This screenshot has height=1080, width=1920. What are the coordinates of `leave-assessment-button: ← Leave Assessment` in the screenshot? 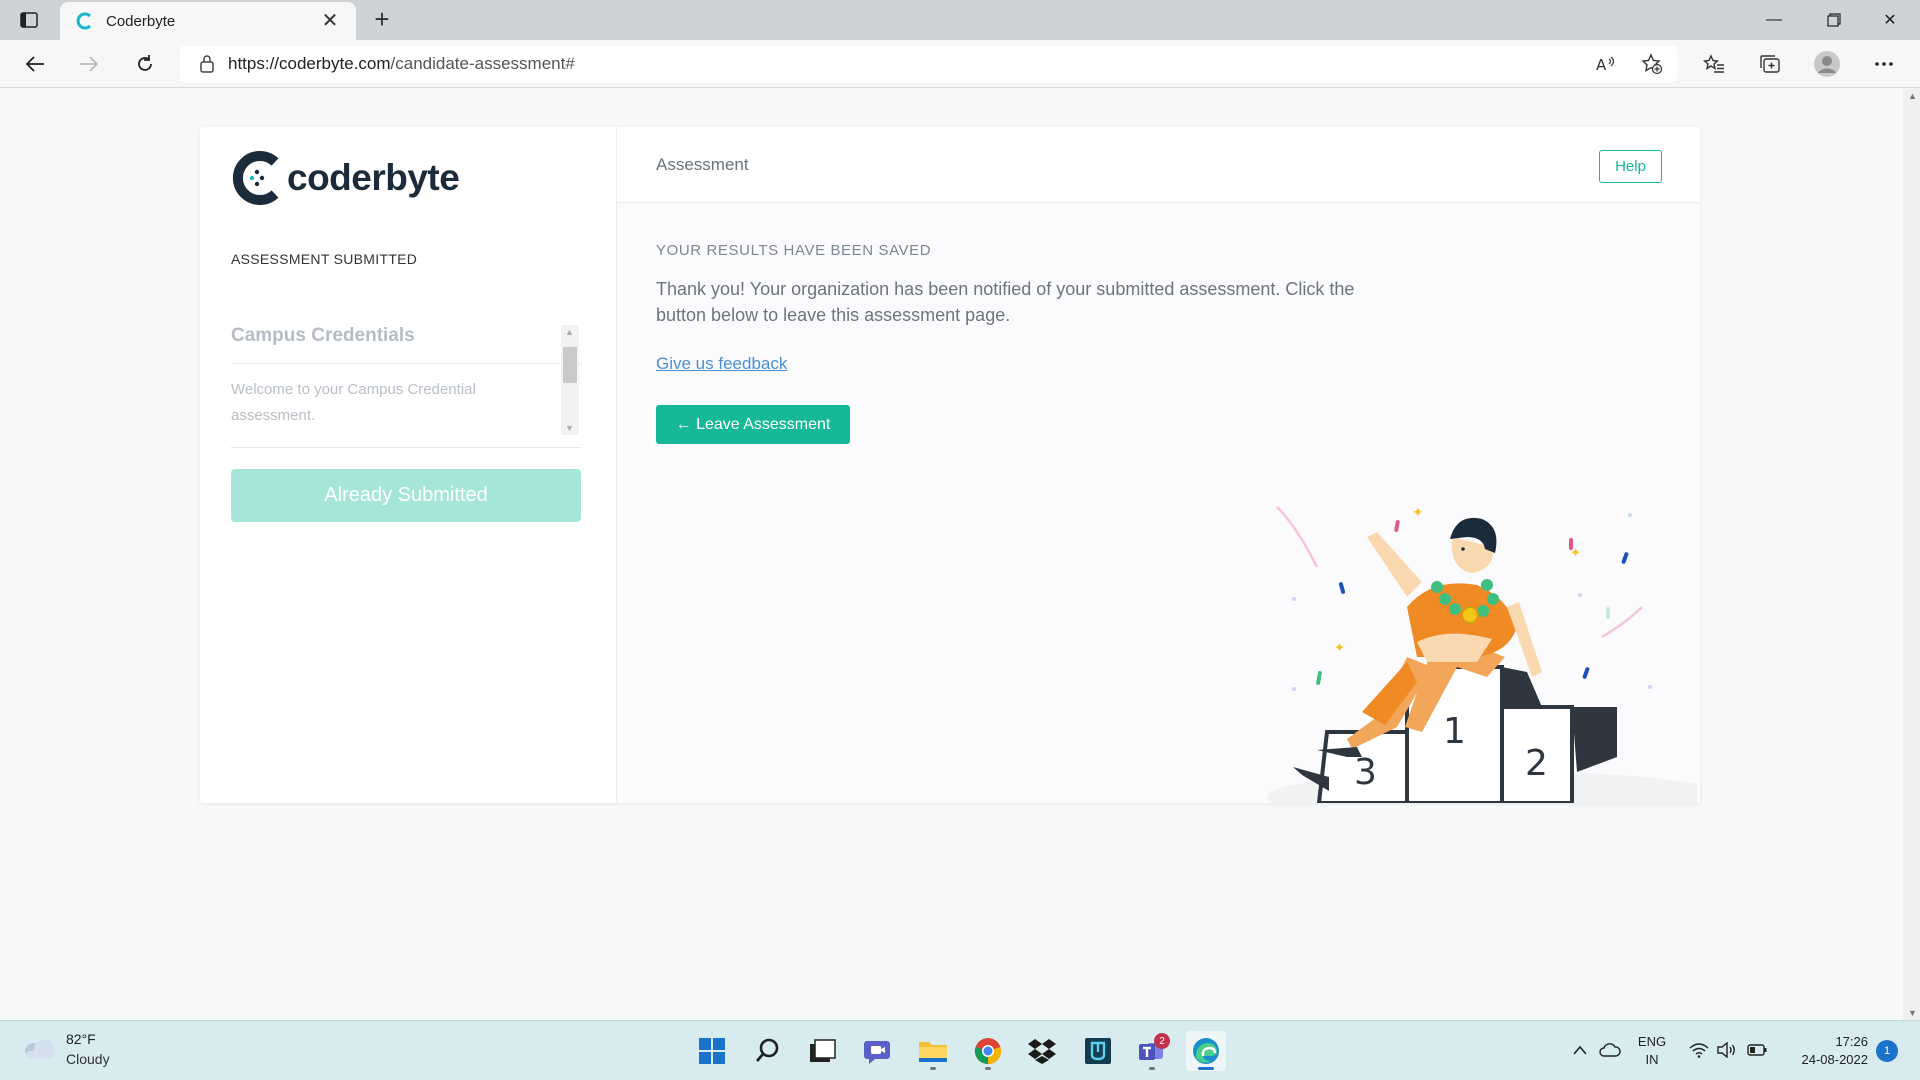 It's located at (753, 424).